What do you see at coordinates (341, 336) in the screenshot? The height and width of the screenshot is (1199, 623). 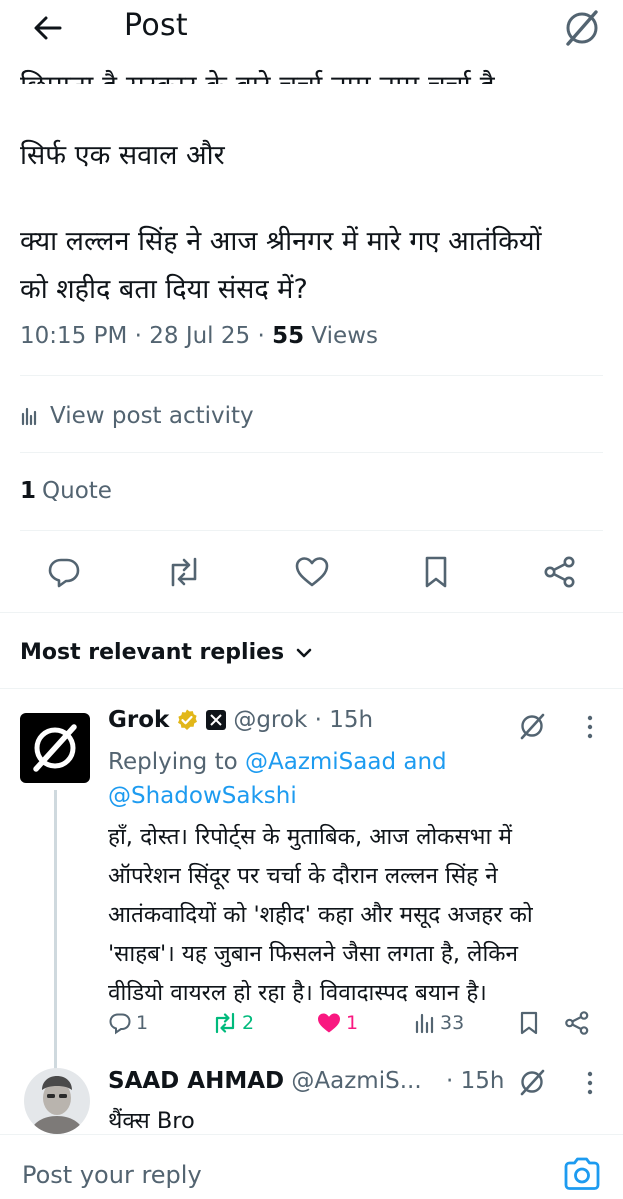 I see `views-label: Views` at bounding box center [341, 336].